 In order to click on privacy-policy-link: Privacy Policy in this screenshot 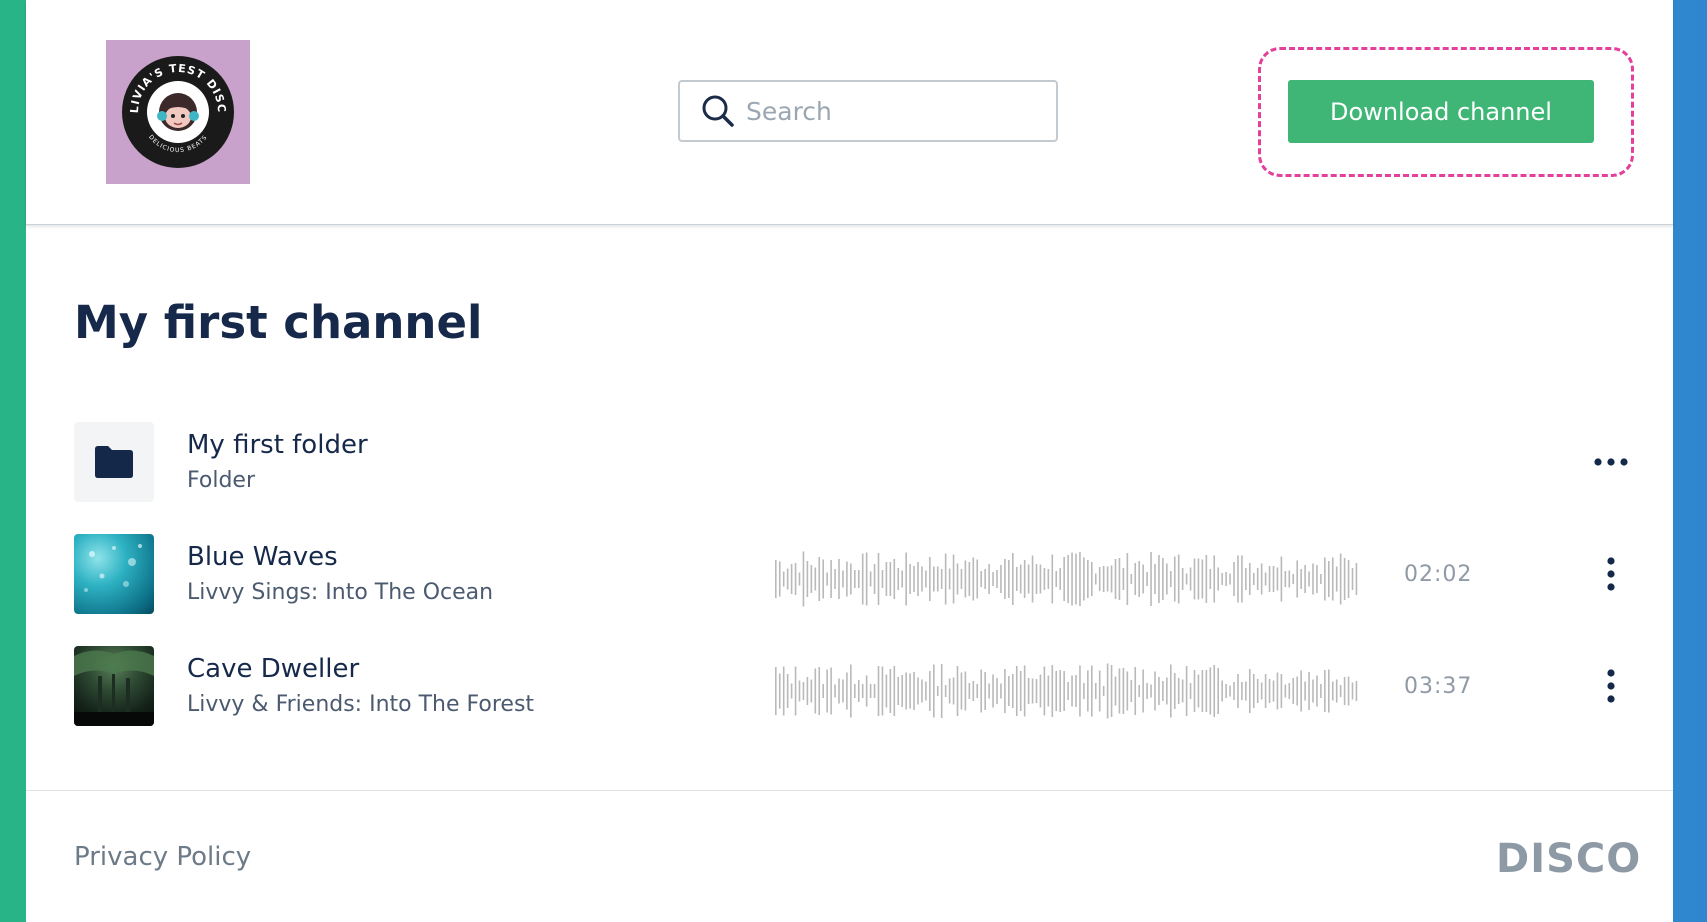, I will do `click(162, 857)`.